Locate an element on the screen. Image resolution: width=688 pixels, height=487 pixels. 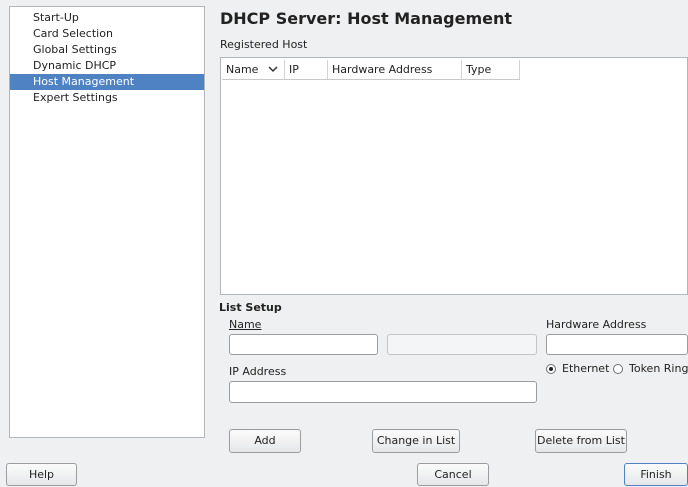
delete-from-list-button: Delete from List is located at coordinates (581, 441).